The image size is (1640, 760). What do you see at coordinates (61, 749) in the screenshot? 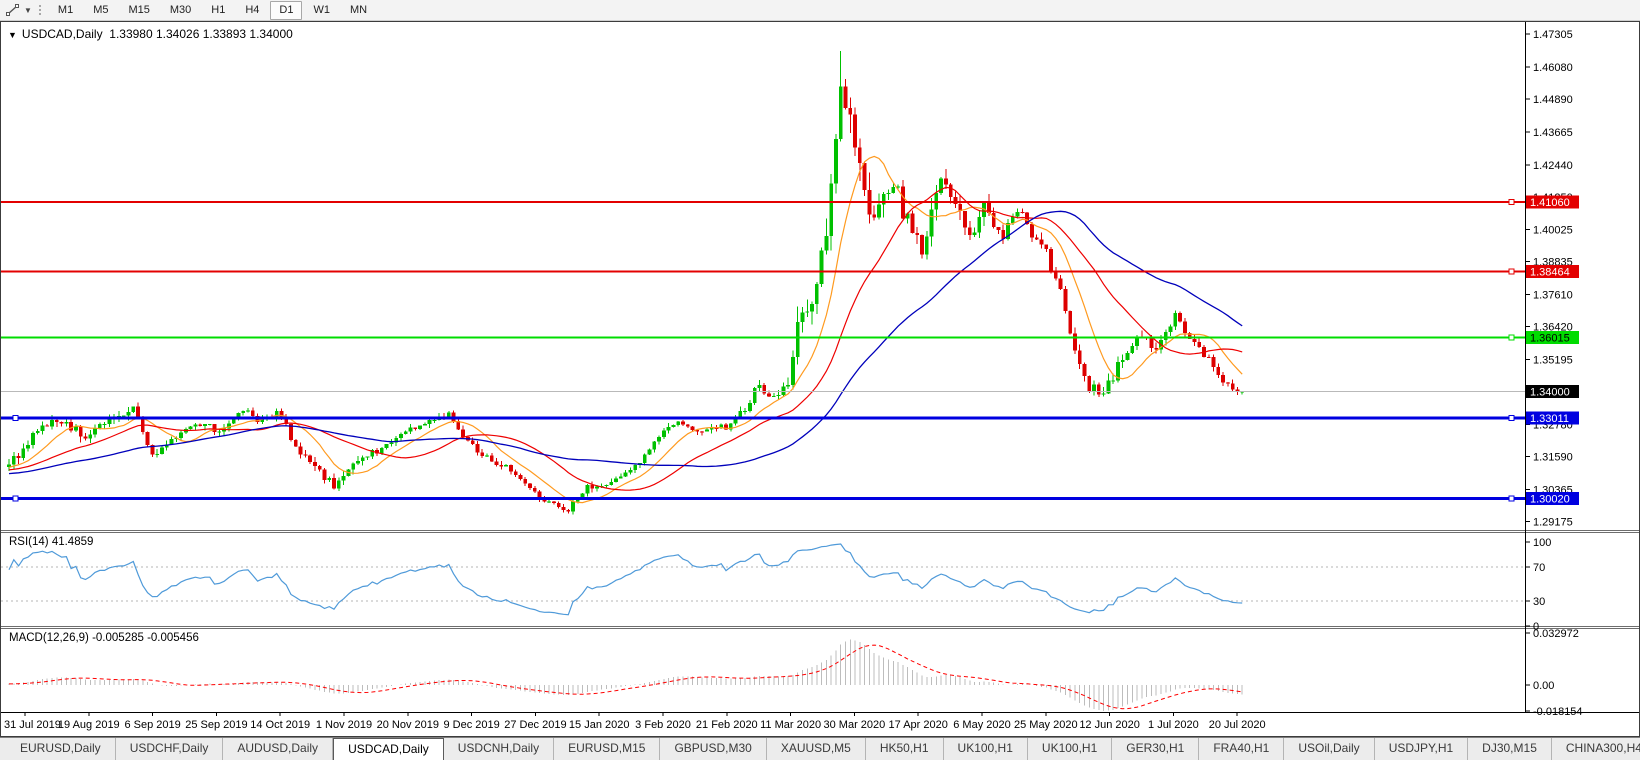
I see `tab-eurusd-daily: EURUSD,Daily` at bounding box center [61, 749].